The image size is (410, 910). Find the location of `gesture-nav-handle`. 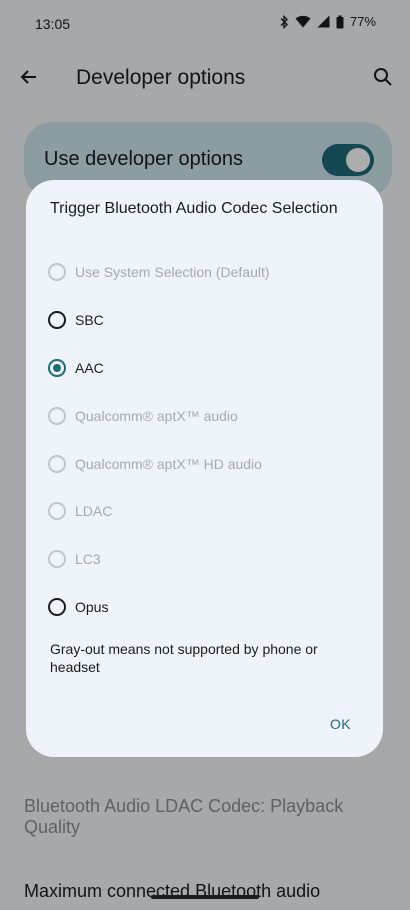

gesture-nav-handle is located at coordinates (205, 897).